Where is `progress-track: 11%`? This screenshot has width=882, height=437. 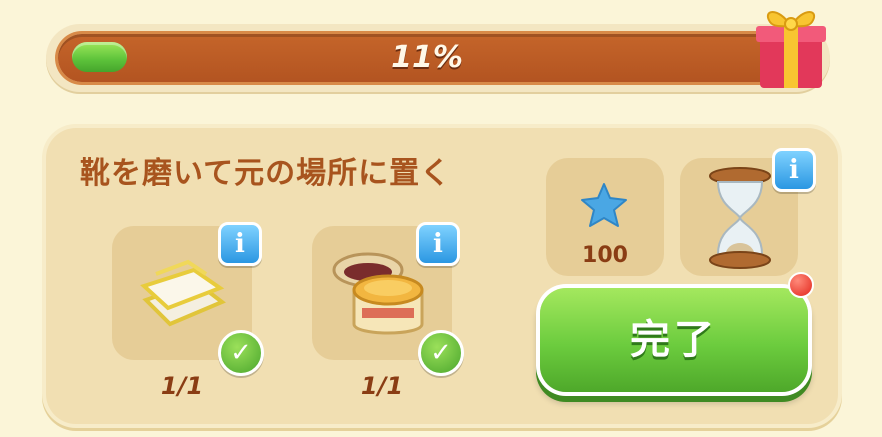
progress-track: 11% is located at coordinates (427, 58).